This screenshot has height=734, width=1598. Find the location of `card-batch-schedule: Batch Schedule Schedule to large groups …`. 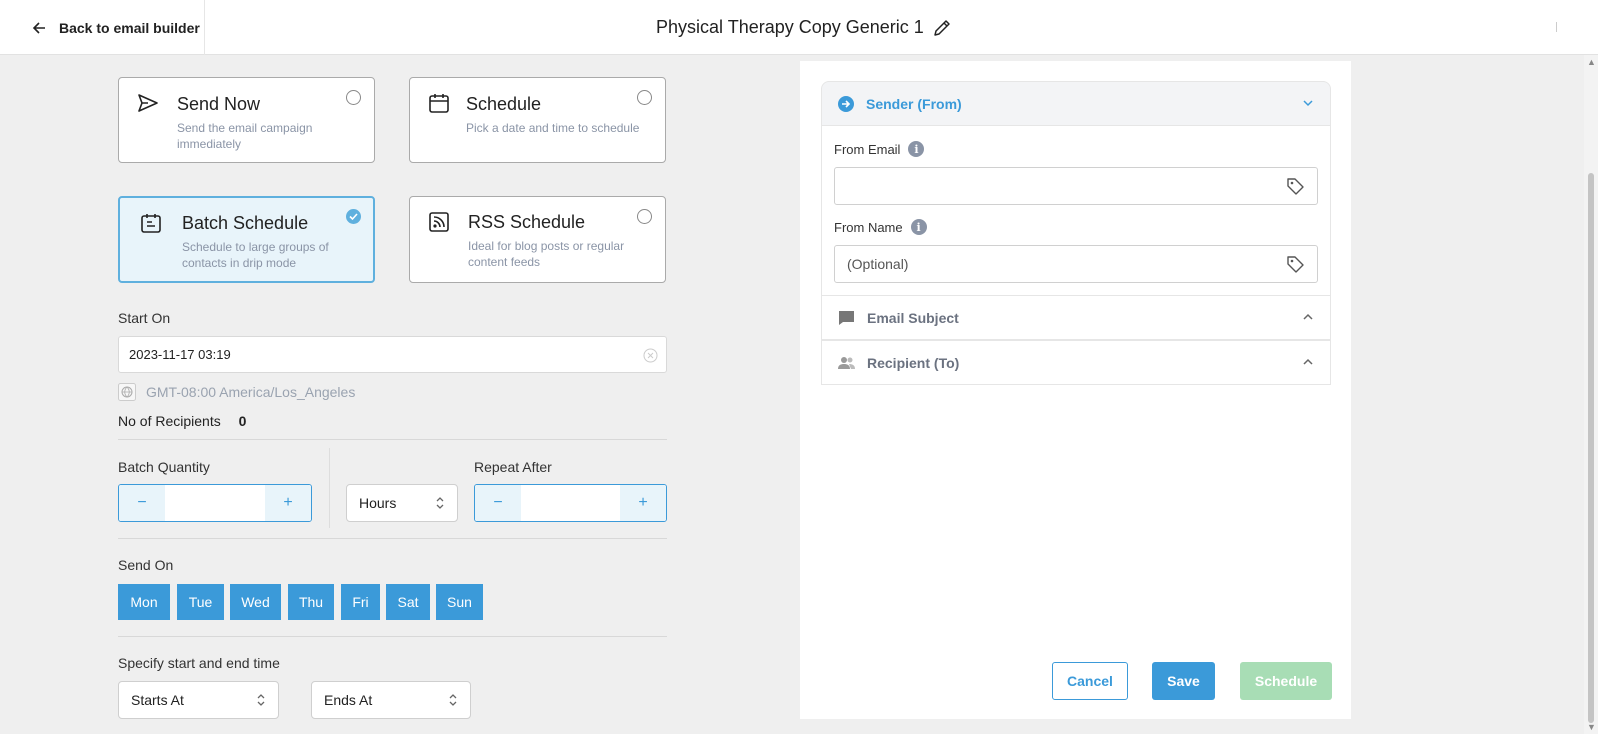

card-batch-schedule: Batch Schedule Schedule to large groups … is located at coordinates (246, 239).